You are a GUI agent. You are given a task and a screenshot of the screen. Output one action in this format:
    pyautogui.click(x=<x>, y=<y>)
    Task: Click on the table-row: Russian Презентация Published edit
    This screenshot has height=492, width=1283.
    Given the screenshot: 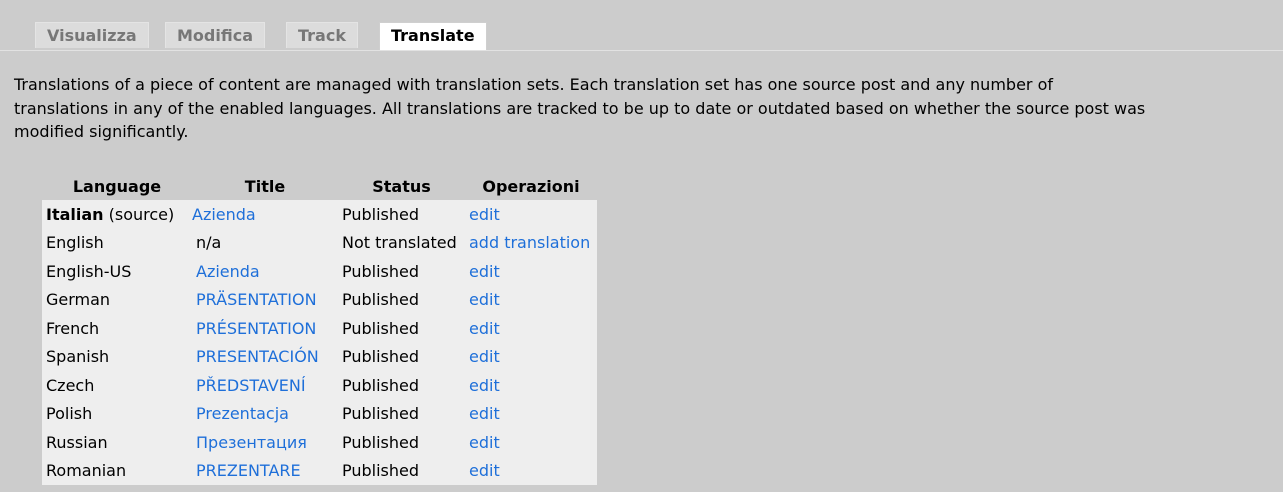 What is the action you would take?
    pyautogui.click(x=319, y=442)
    